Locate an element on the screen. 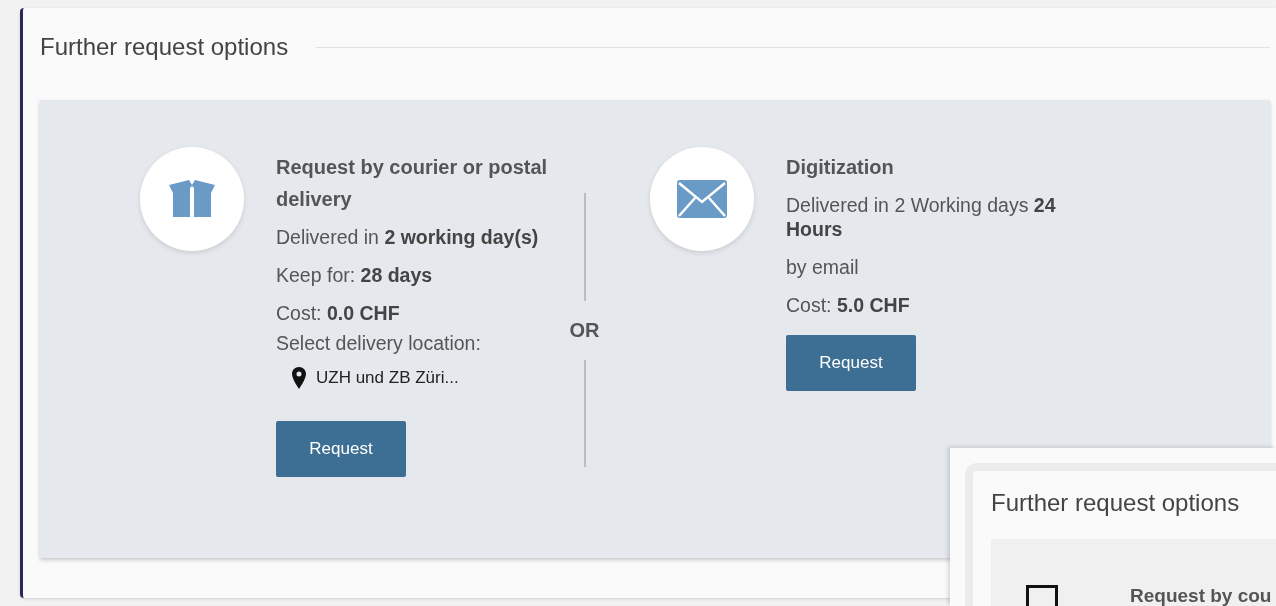 The width and height of the screenshot is (1276, 606). option-title: Request by cou is located at coordinates (1201, 595).